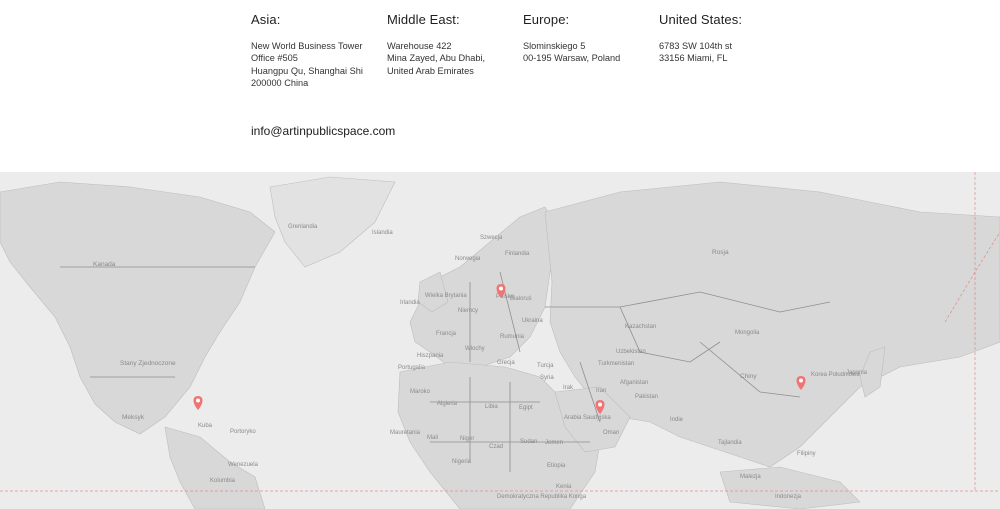 The height and width of the screenshot is (509, 1000). What do you see at coordinates (468, 311) in the screenshot?
I see `map-label: Niemcy` at bounding box center [468, 311].